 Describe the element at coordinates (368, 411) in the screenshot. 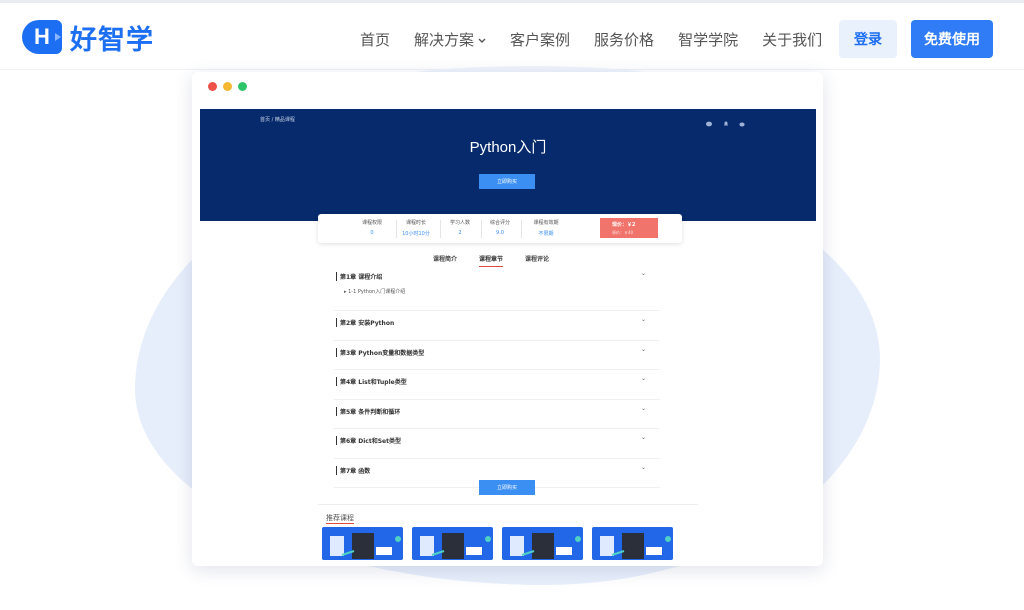

I see `chapter-title: 第5章 条件判断和循环` at that location.